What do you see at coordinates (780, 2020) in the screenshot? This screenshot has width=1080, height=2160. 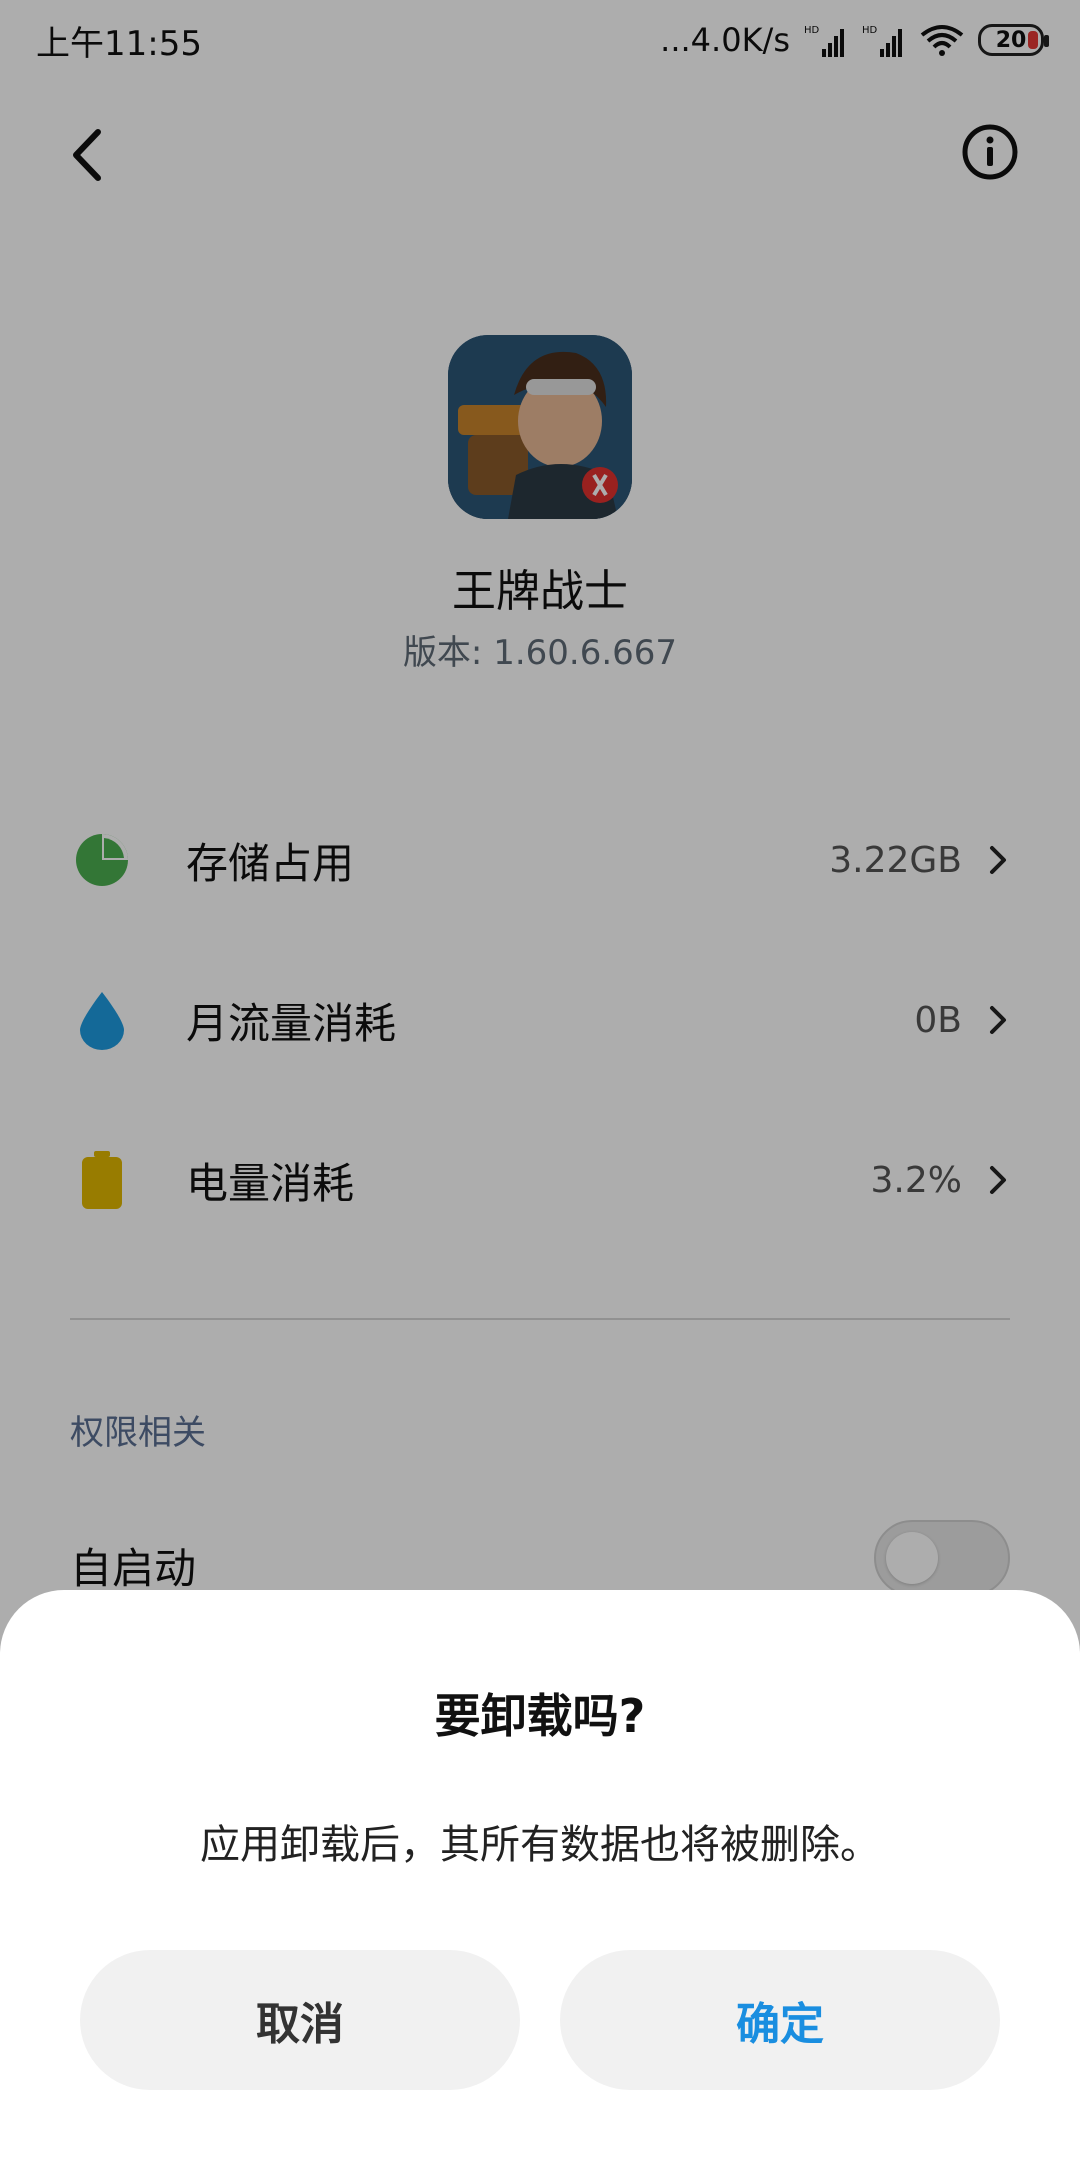 I see `confirm-button: 确定` at bounding box center [780, 2020].